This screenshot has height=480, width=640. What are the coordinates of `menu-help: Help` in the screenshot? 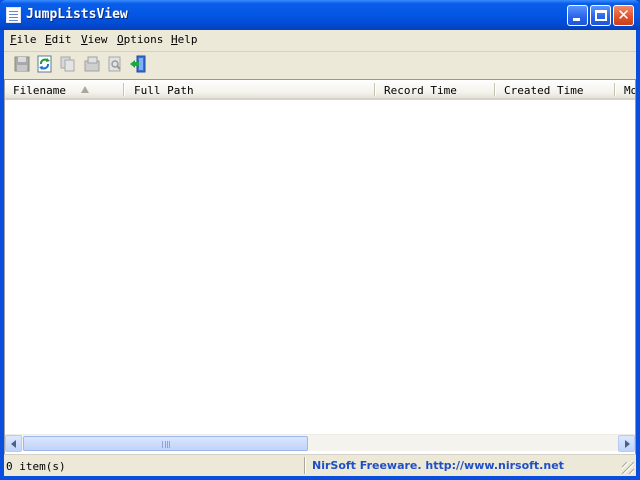 It's located at (184, 39).